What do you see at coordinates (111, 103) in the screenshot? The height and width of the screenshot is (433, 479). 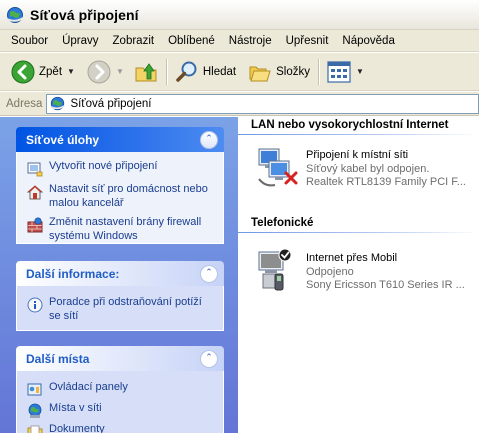 I see `address-value: Síťová připojení` at bounding box center [111, 103].